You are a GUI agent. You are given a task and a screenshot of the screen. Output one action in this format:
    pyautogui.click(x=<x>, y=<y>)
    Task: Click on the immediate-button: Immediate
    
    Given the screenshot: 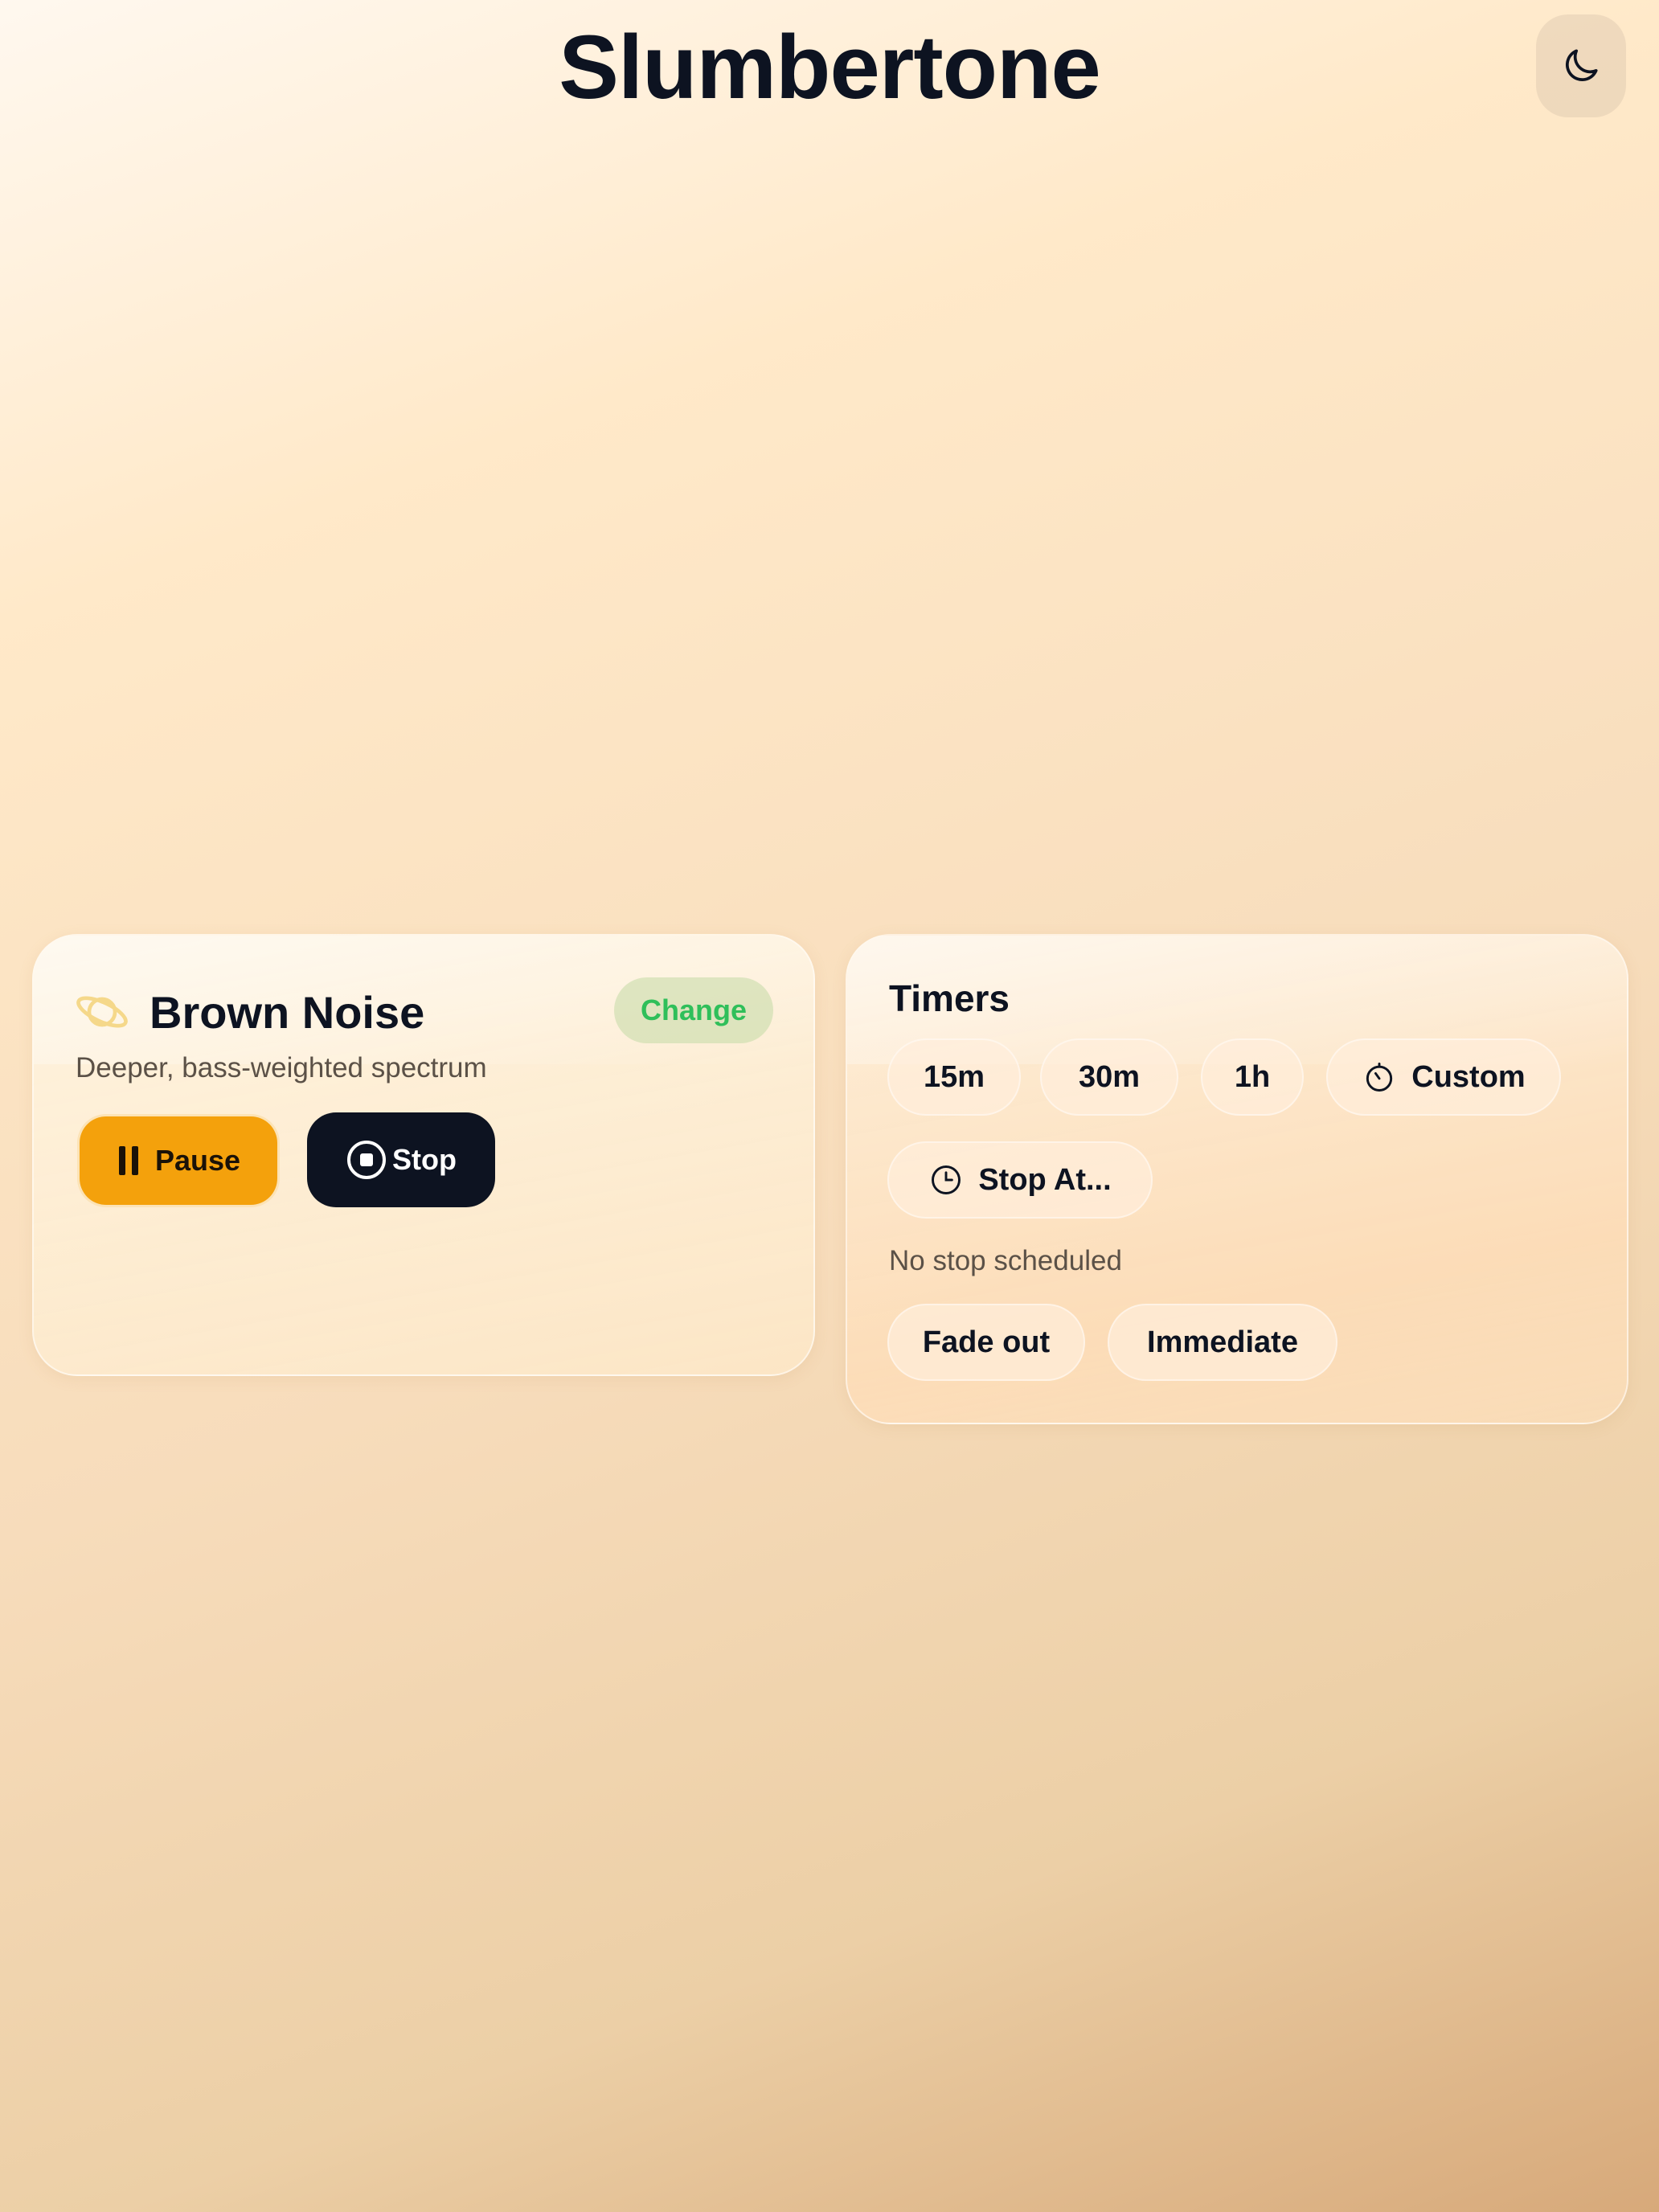 What is the action you would take?
    pyautogui.click(x=1222, y=1342)
    